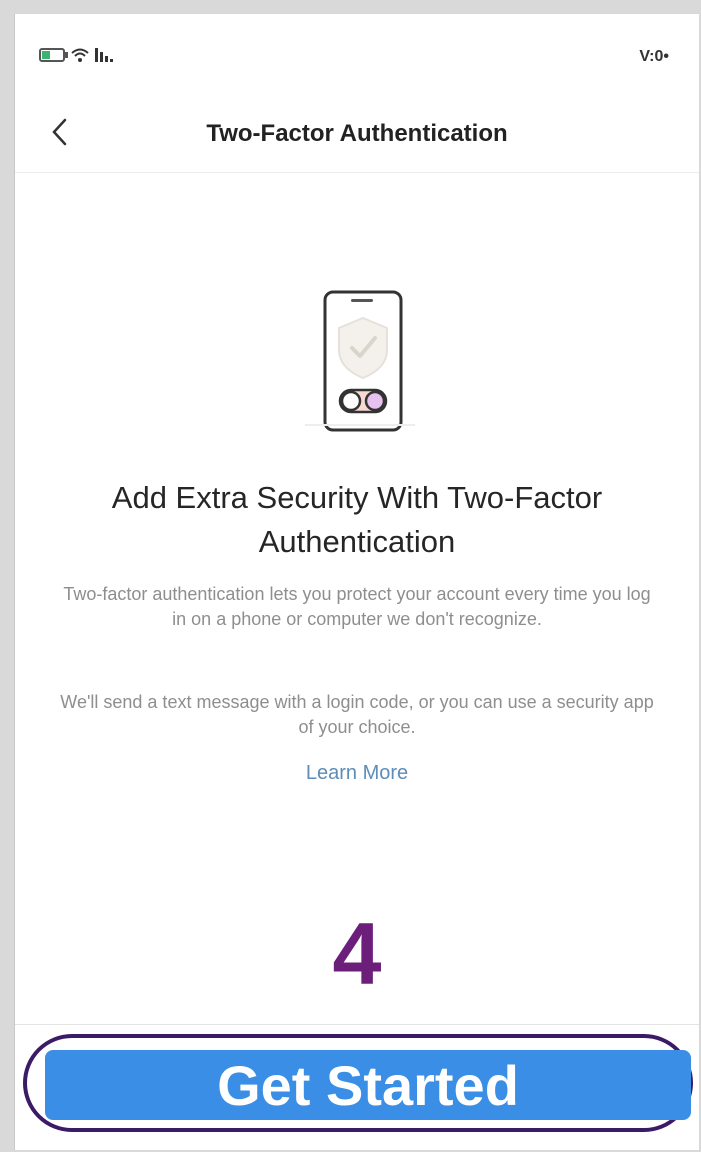  Describe the element at coordinates (104, 55) in the screenshot. I see `signal-icon` at that location.